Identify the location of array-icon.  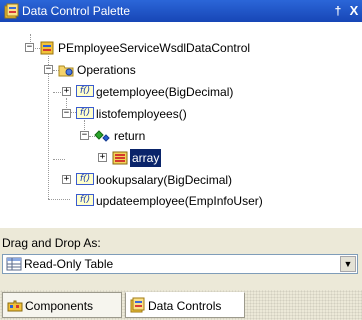
(120, 158).